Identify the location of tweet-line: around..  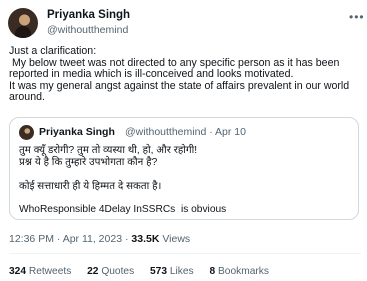
(27, 97).